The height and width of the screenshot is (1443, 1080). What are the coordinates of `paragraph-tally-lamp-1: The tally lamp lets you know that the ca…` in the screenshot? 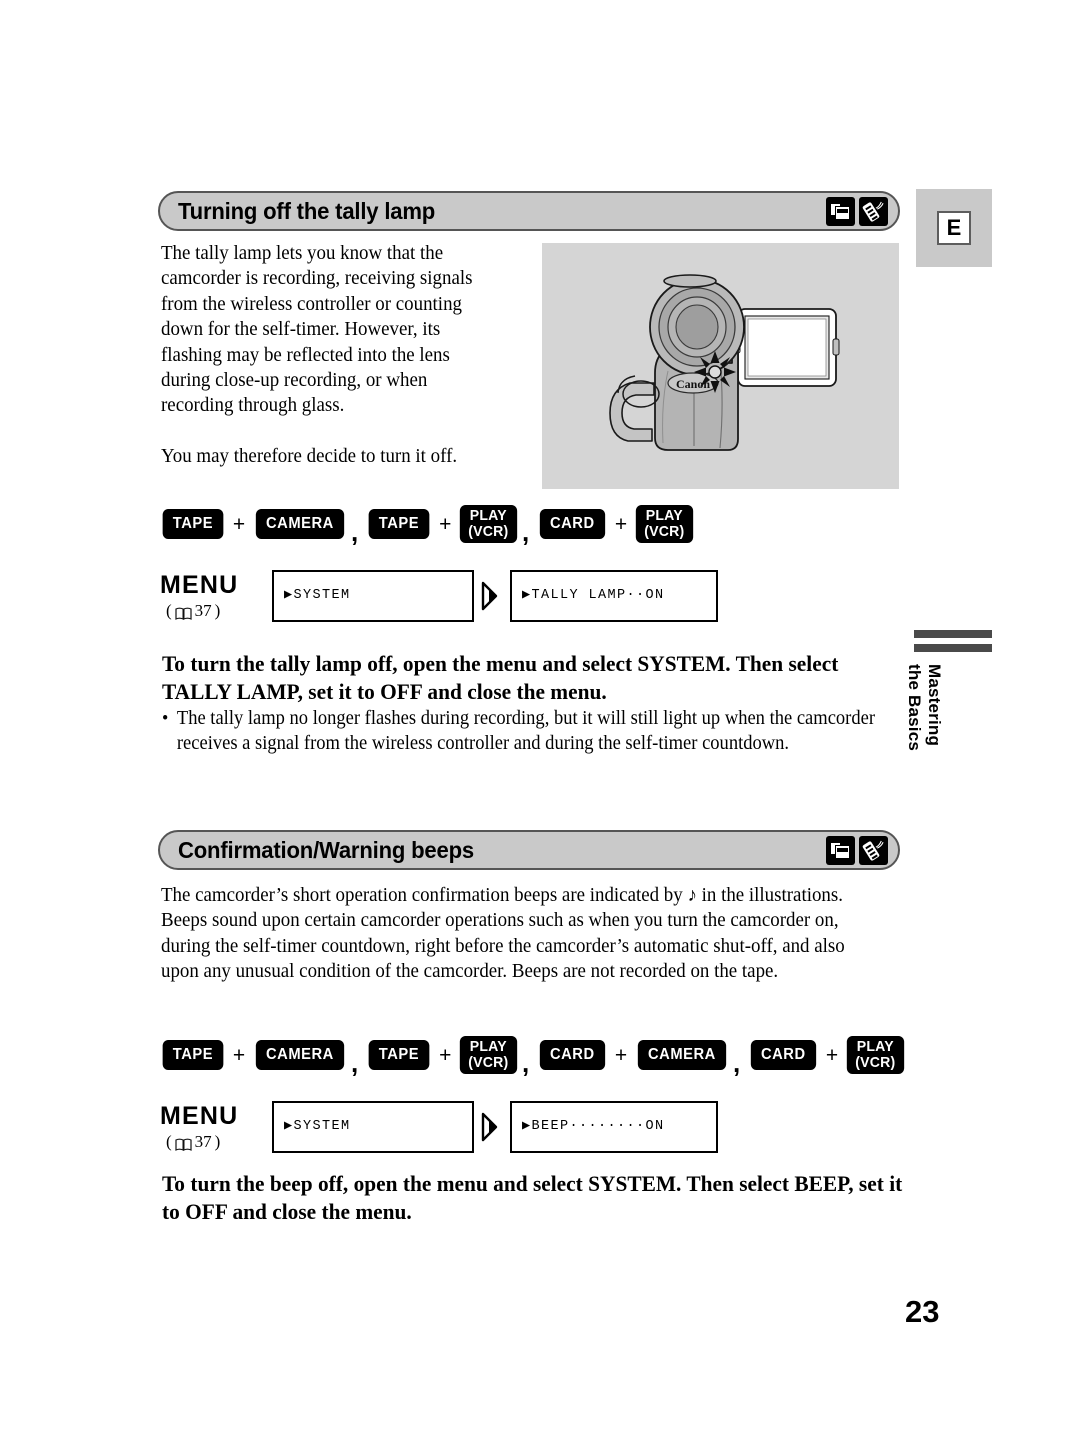 It's located at (317, 330).